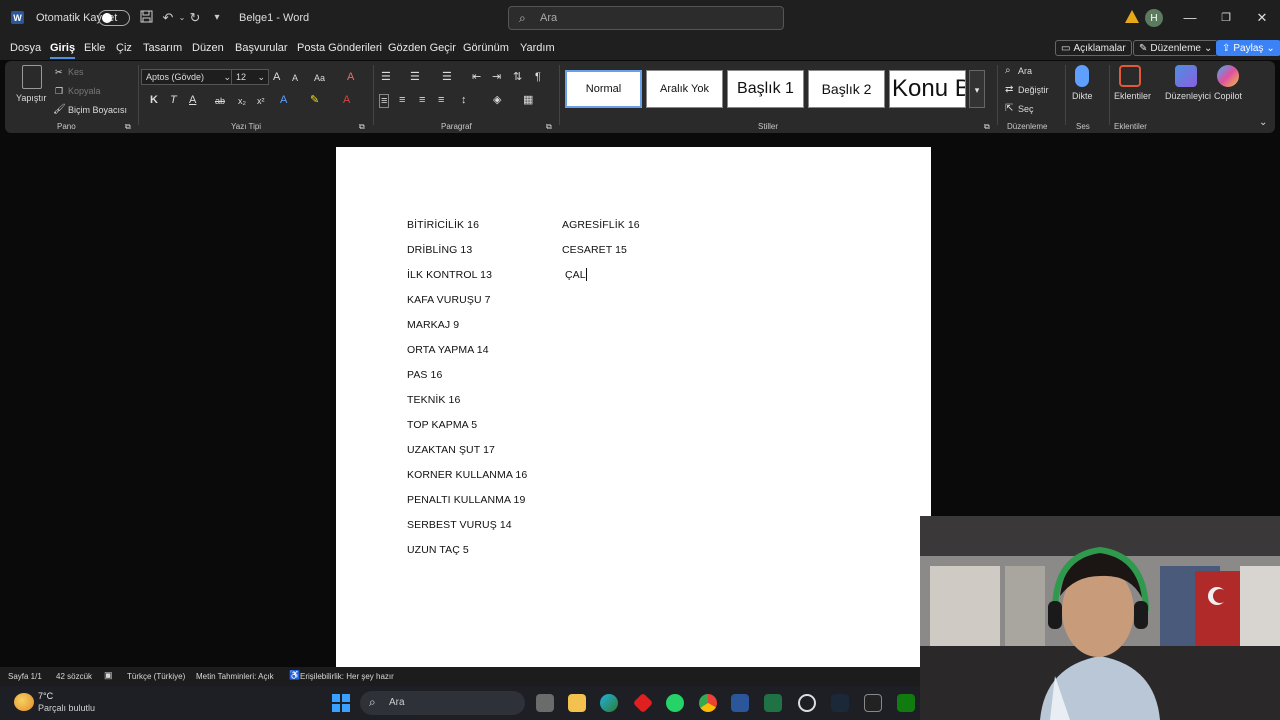 This screenshot has height=720, width=1280. I want to click on replace-icon: ⇄, so click(1009, 90).